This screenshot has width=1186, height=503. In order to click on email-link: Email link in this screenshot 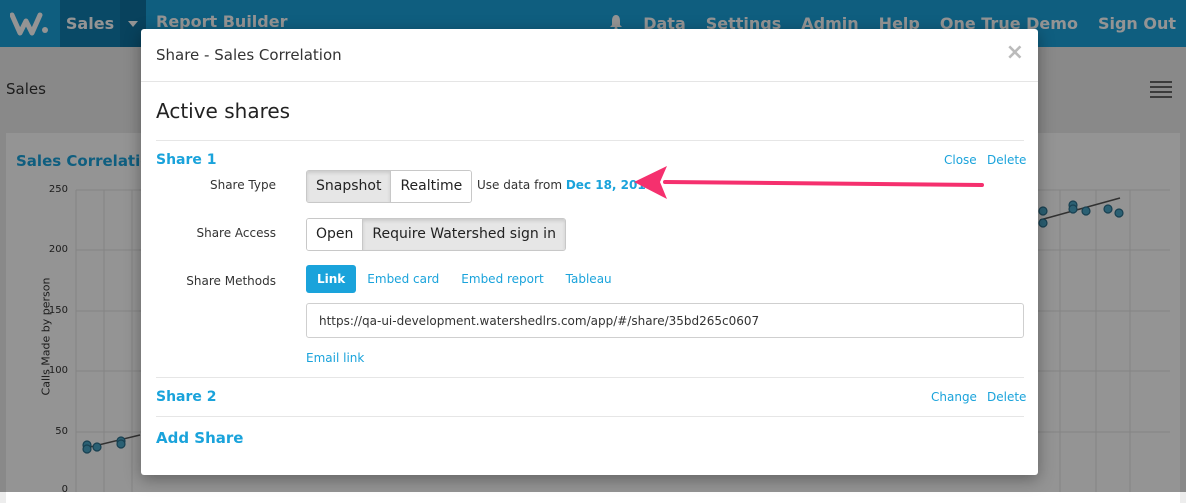, I will do `click(335, 358)`.